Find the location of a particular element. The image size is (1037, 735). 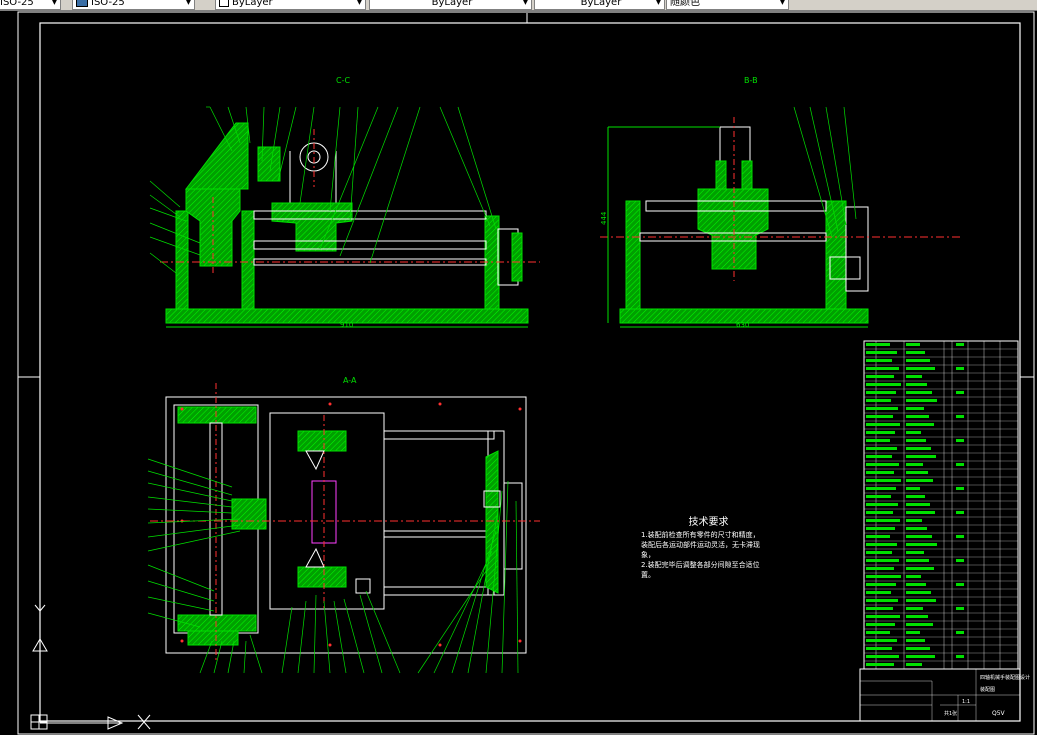

cc-guide-rail-mid is located at coordinates (370, 245).